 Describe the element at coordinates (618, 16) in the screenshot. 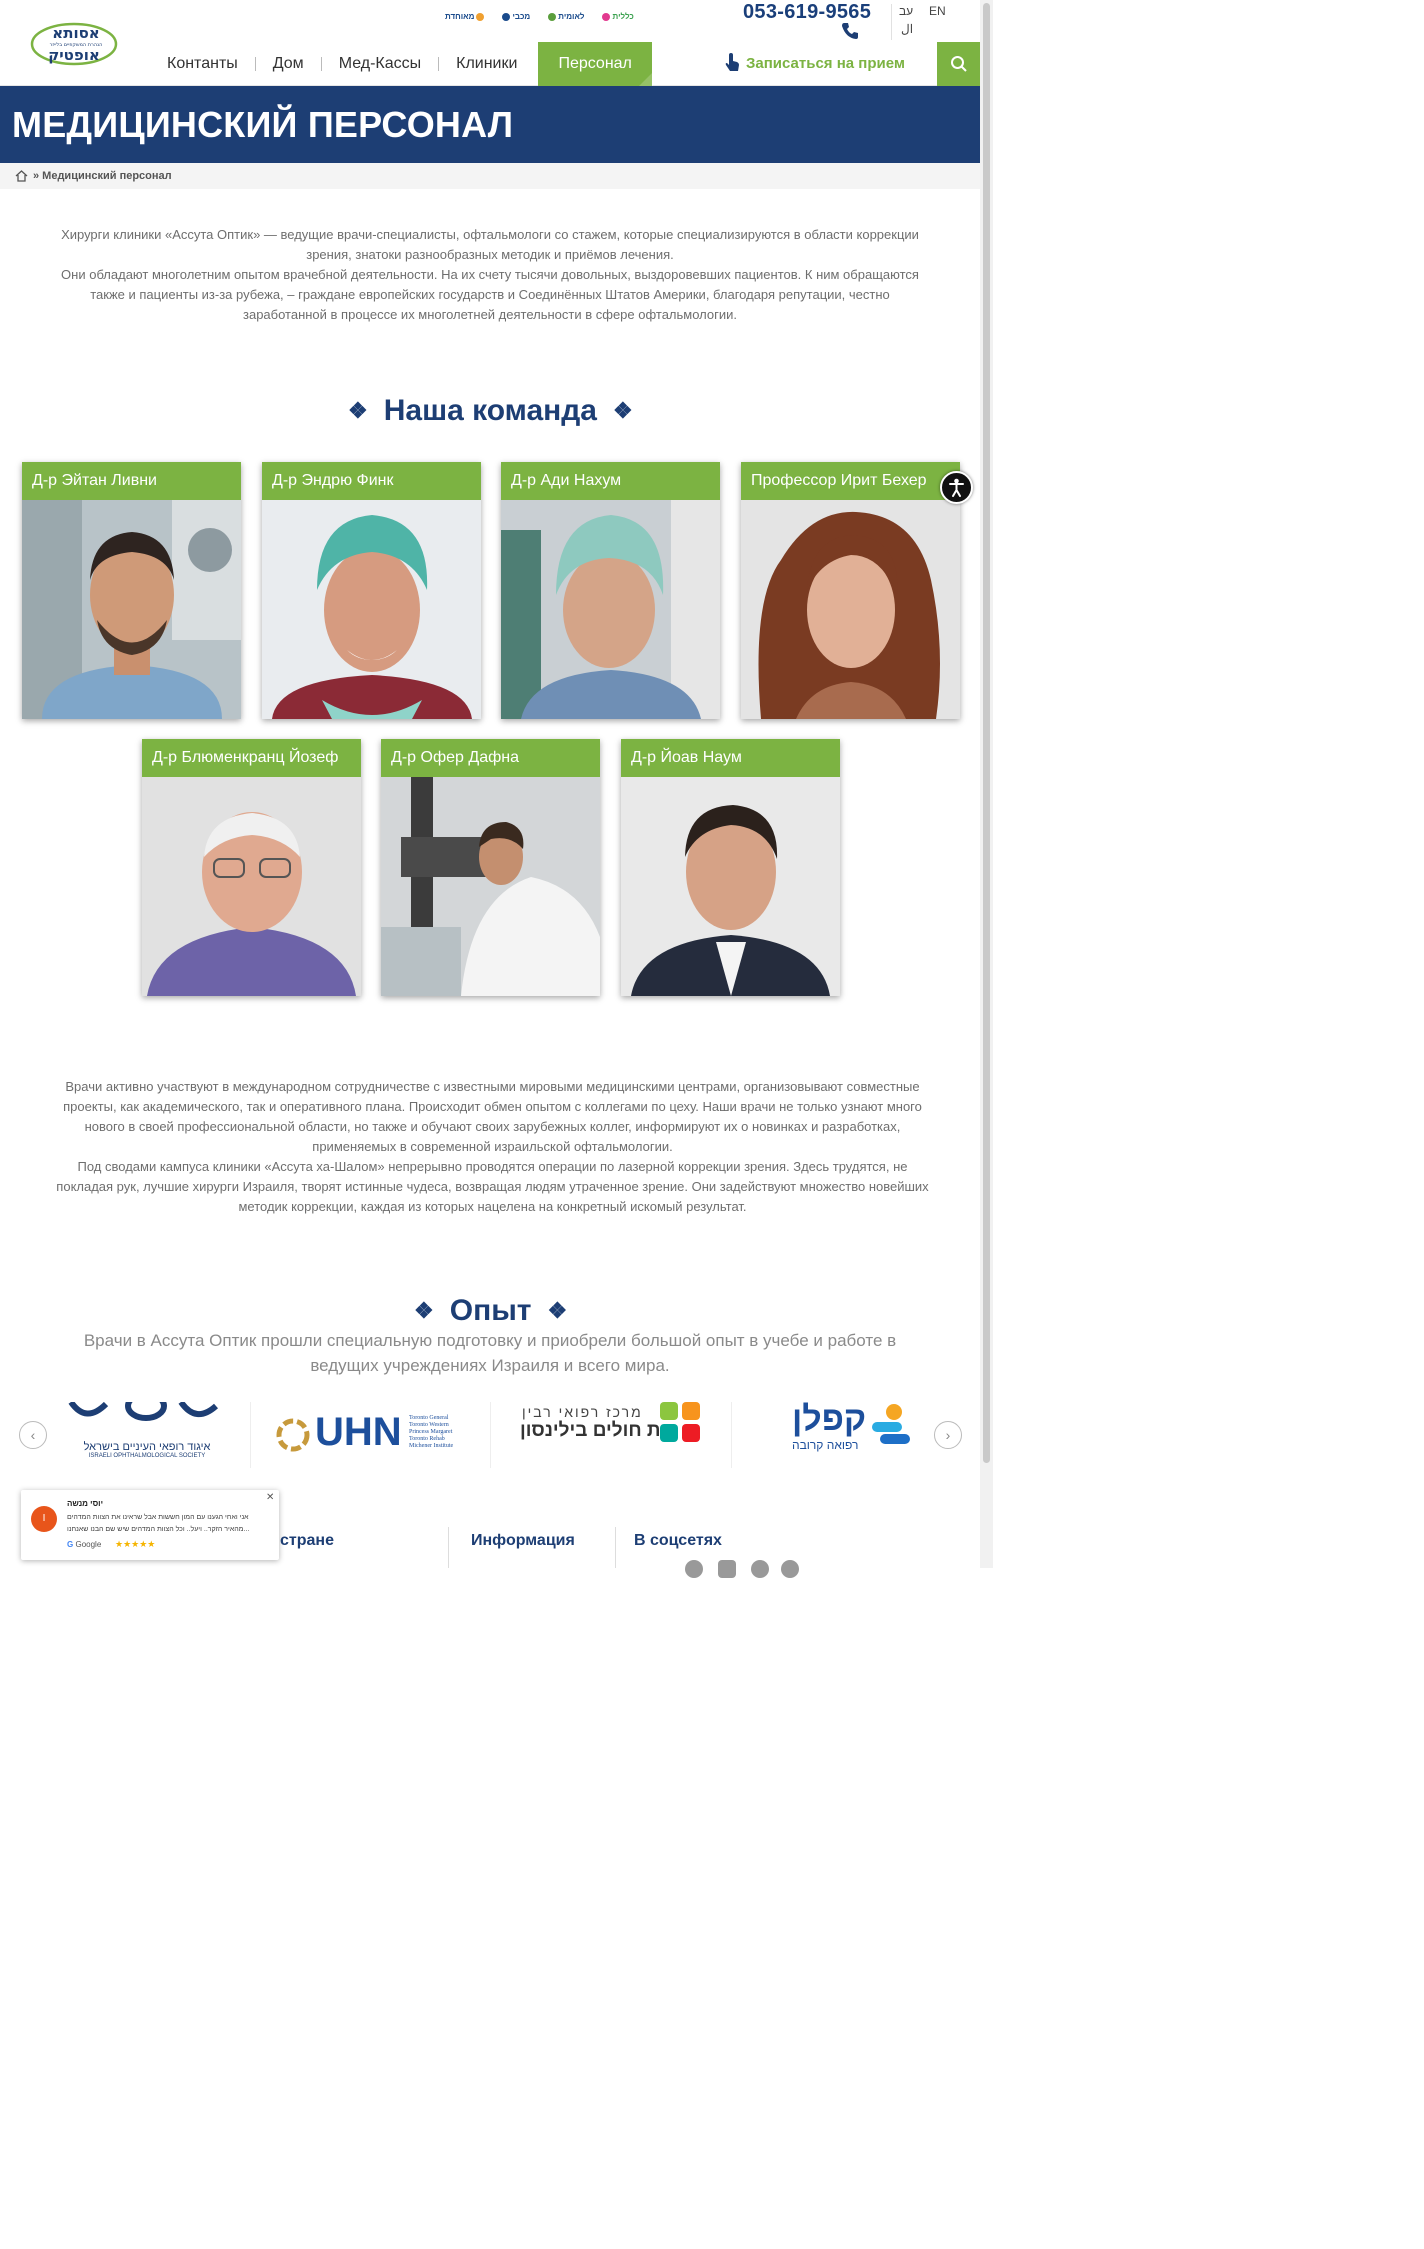

I see `partner-logo: כללית` at that location.